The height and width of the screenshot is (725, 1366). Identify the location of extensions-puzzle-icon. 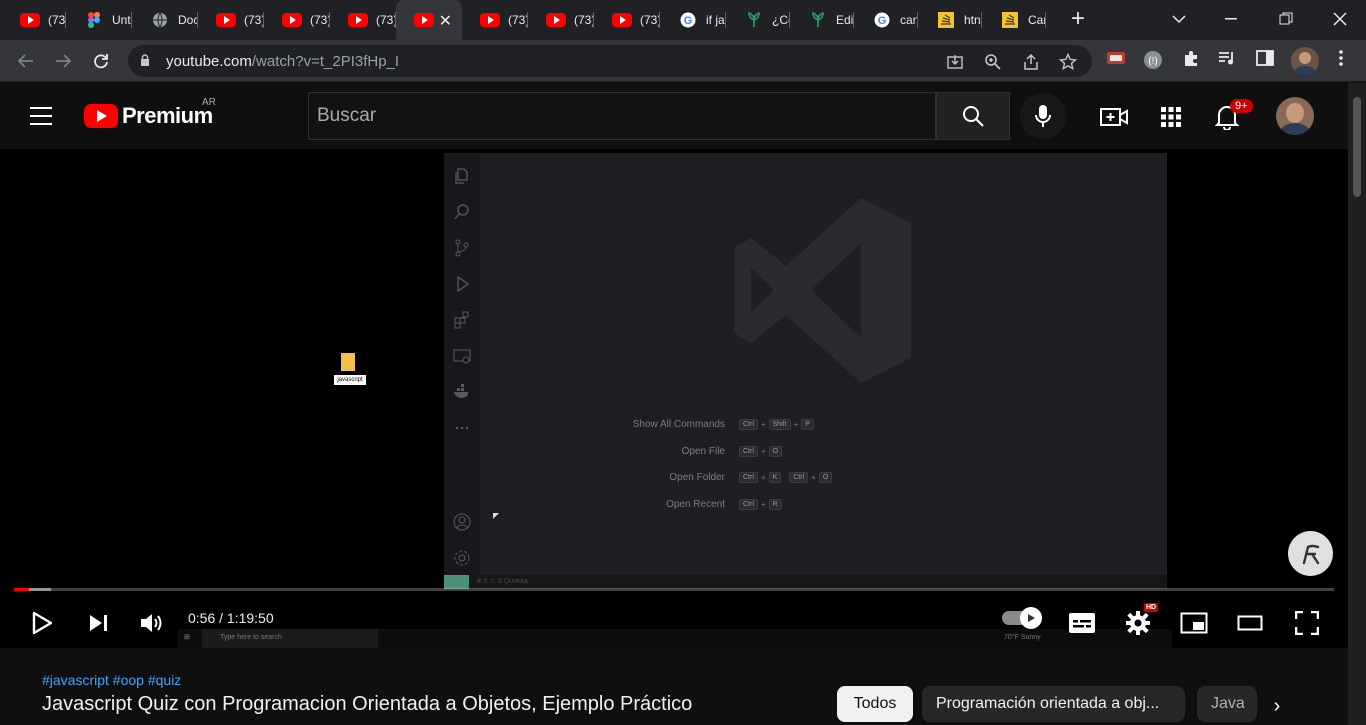
(1191, 61).